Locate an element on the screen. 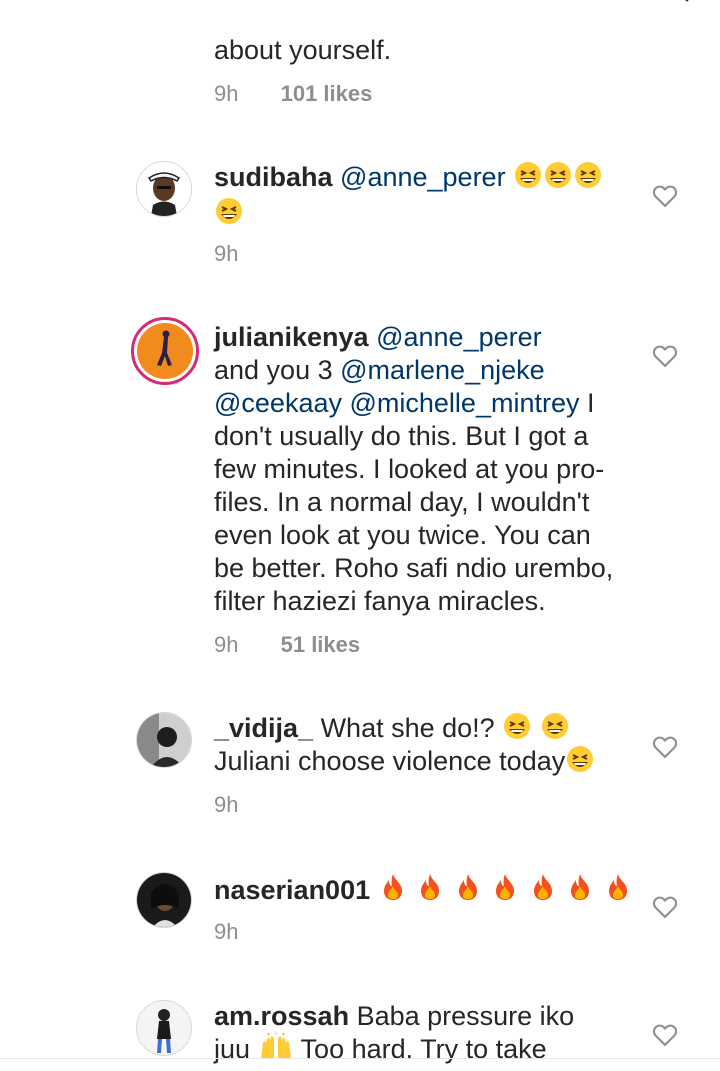  likes-count: 51 likes is located at coordinates (321, 644).